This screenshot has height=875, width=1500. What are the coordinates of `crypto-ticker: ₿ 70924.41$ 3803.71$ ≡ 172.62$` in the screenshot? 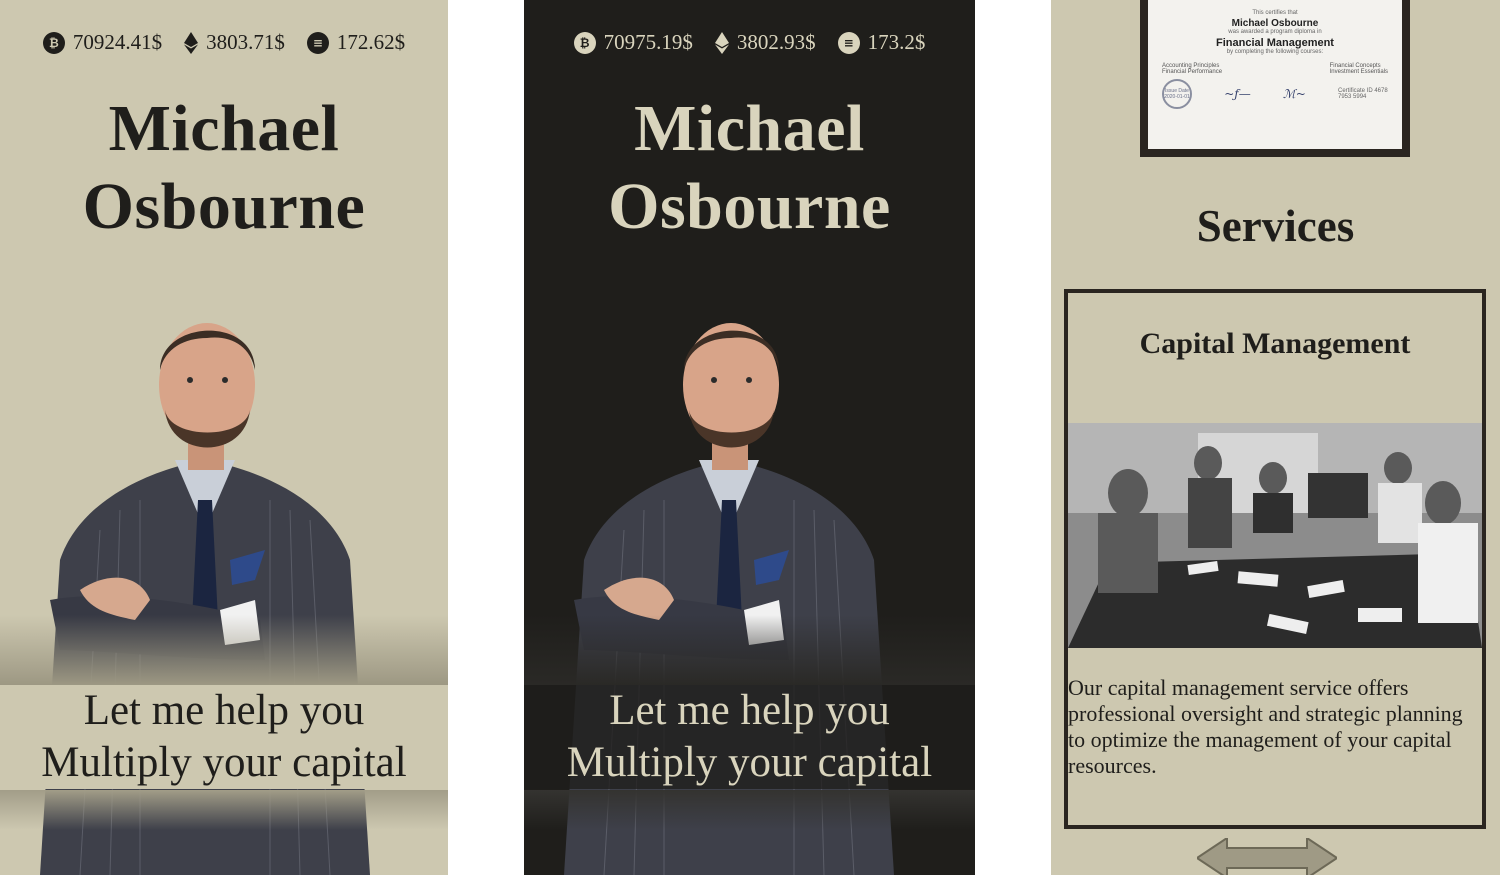 It's located at (224, 42).